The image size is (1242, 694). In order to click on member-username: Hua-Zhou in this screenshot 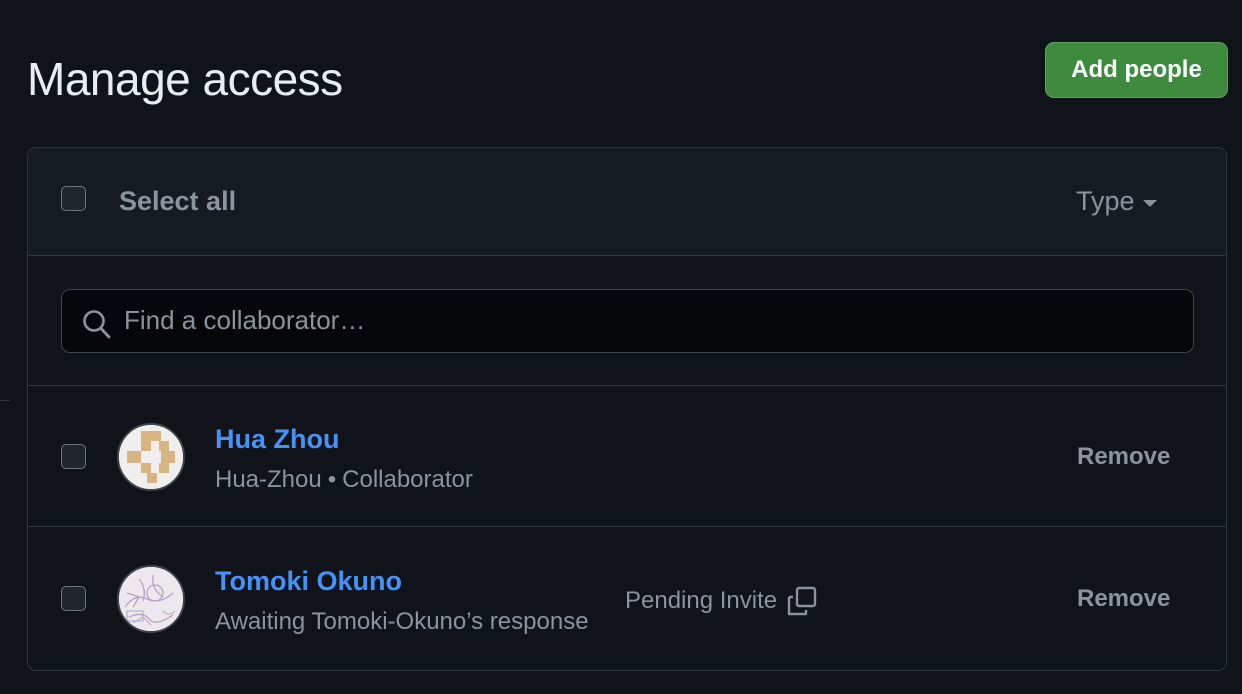, I will do `click(268, 479)`.